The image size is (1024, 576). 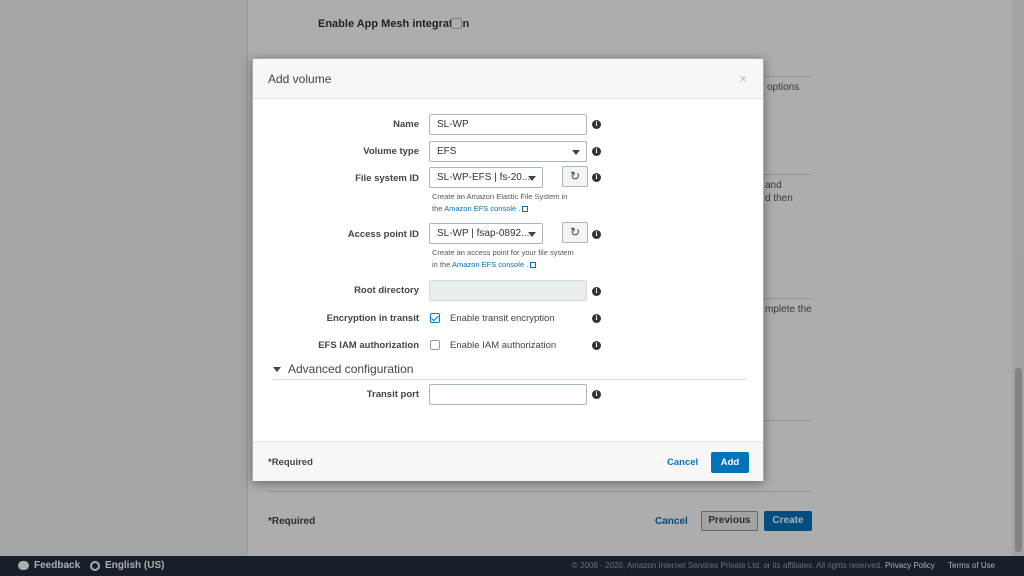 I want to click on advanced-configuration-toggle: Advanced configuration, so click(x=343, y=369).